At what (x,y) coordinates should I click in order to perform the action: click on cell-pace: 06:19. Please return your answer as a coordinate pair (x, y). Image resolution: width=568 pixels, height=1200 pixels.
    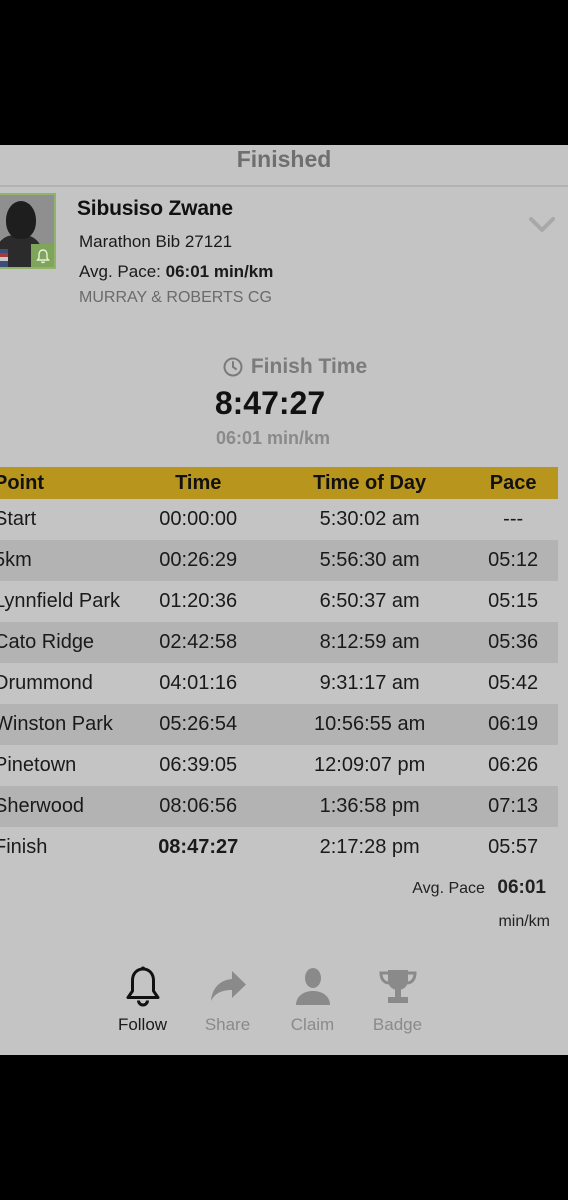
    Looking at the image, I should click on (513, 724).